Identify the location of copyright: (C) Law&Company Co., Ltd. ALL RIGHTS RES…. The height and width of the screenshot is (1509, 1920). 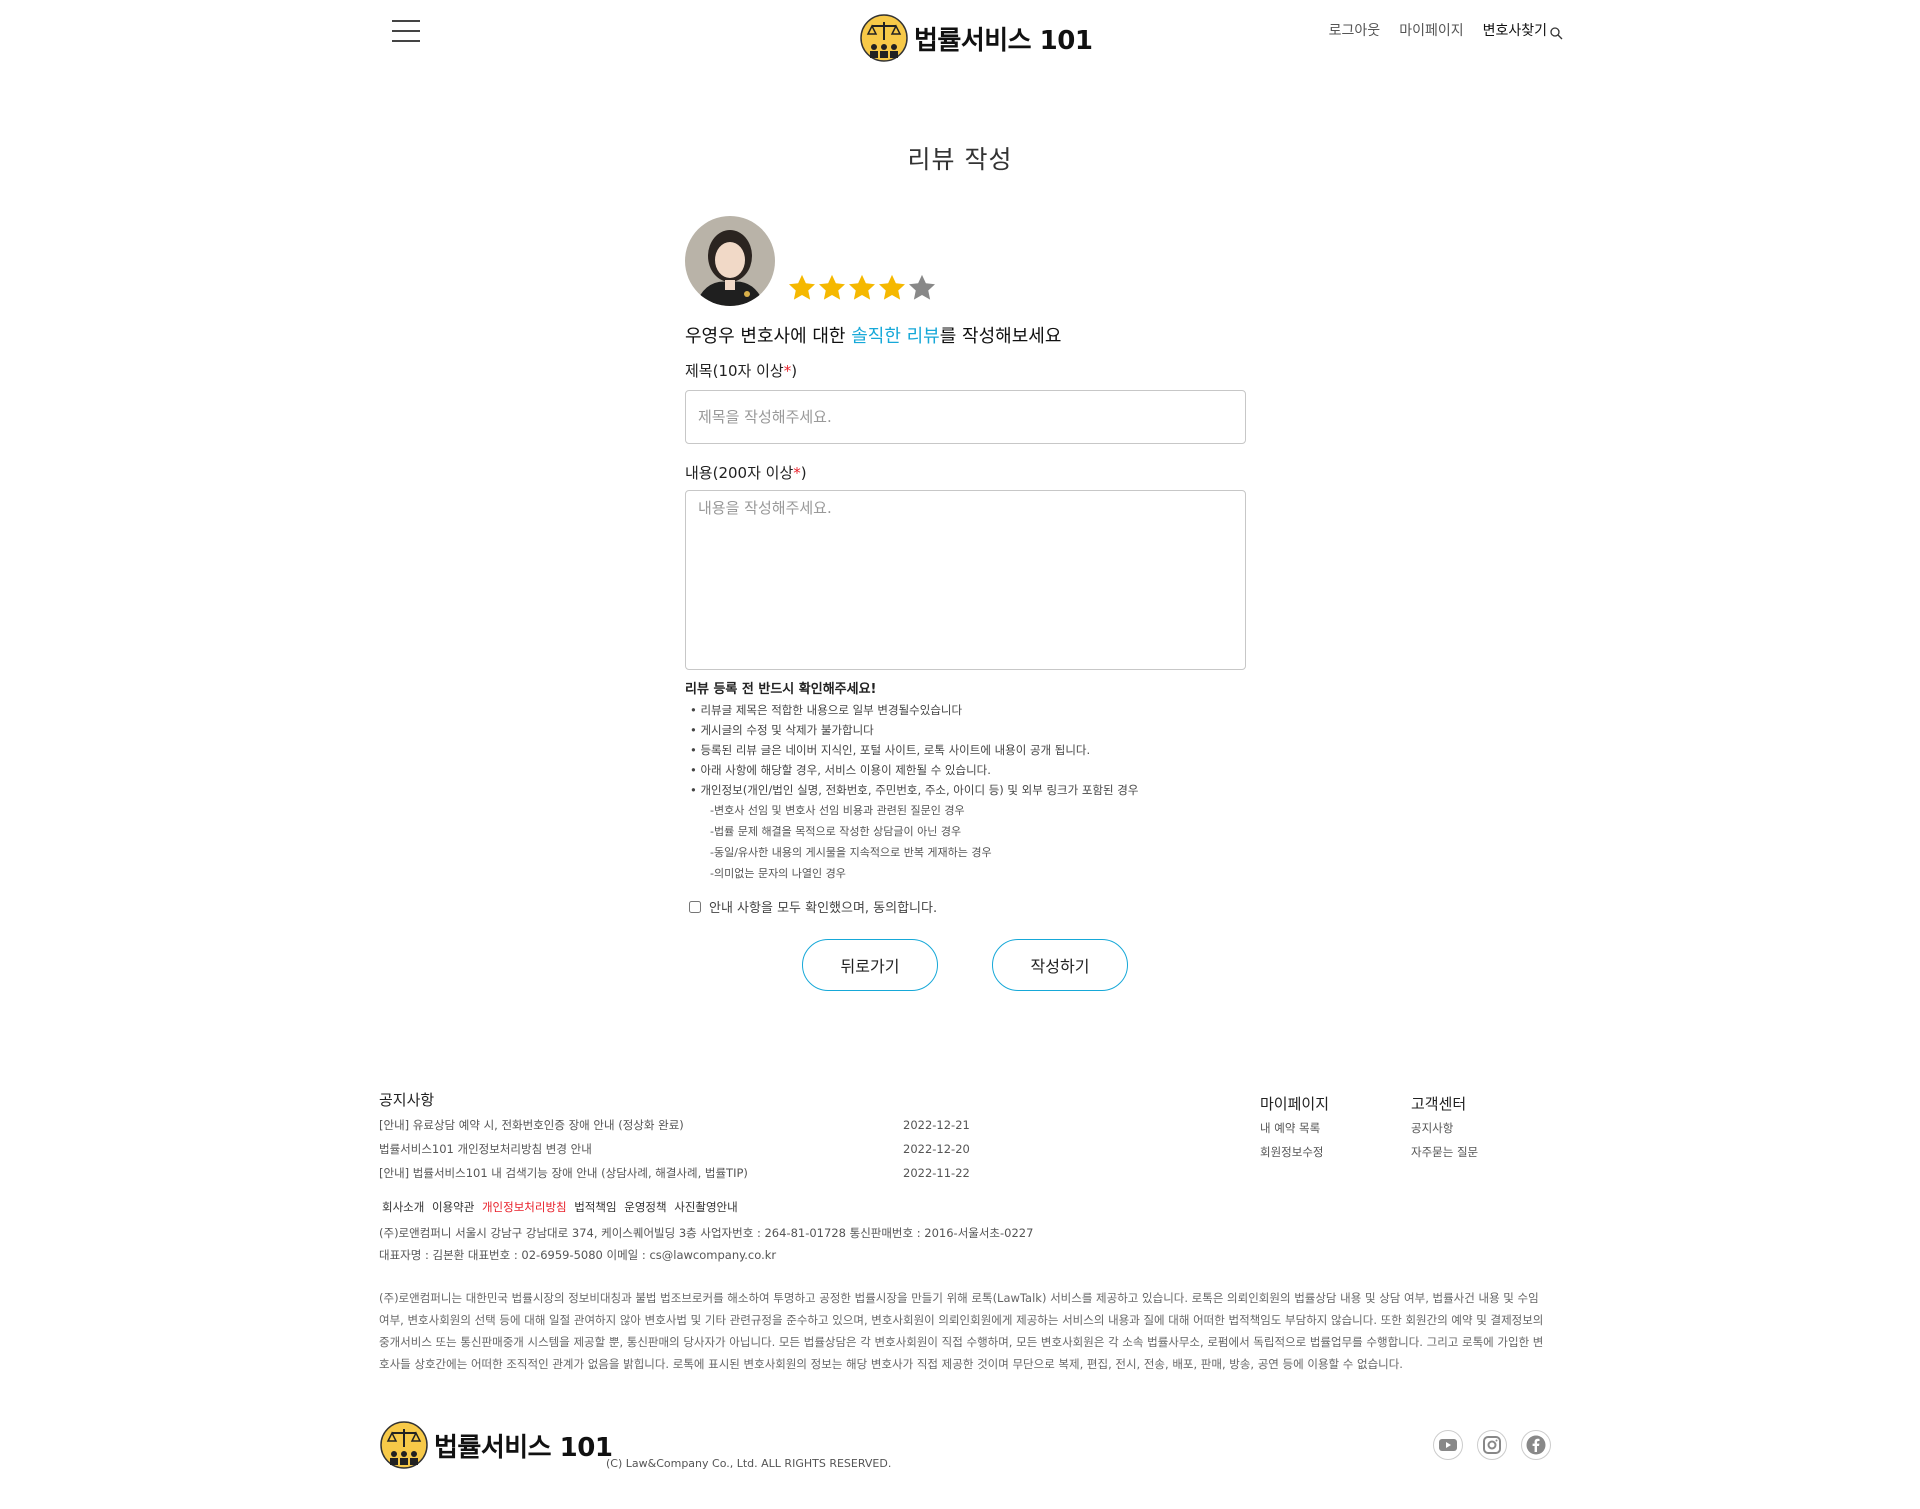
(749, 1463).